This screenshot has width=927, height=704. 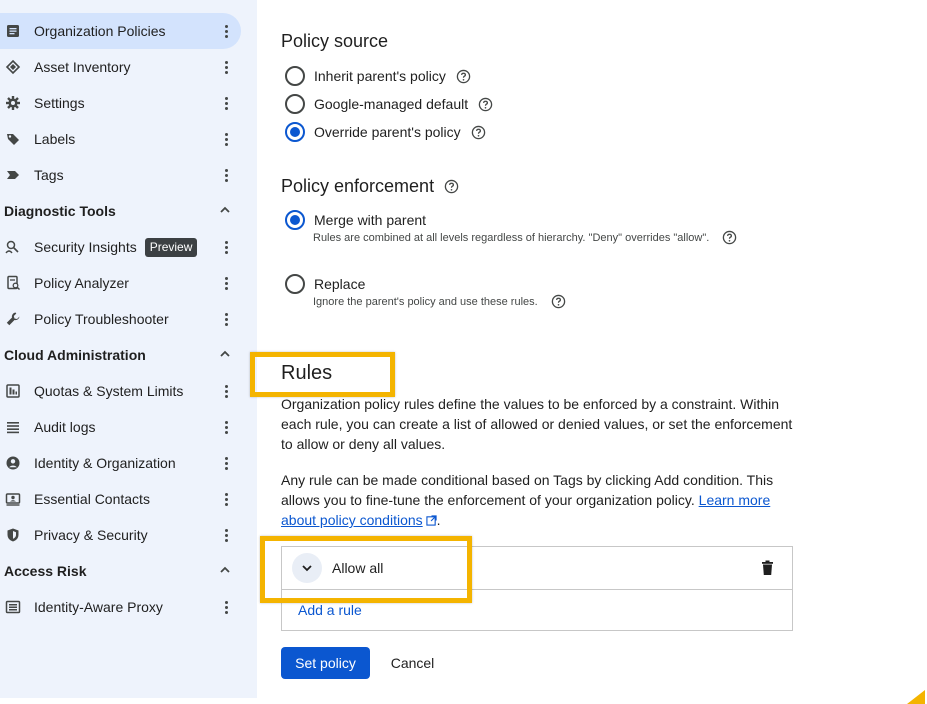 What do you see at coordinates (330, 610) in the screenshot?
I see `add-rule-button: Add a rule` at bounding box center [330, 610].